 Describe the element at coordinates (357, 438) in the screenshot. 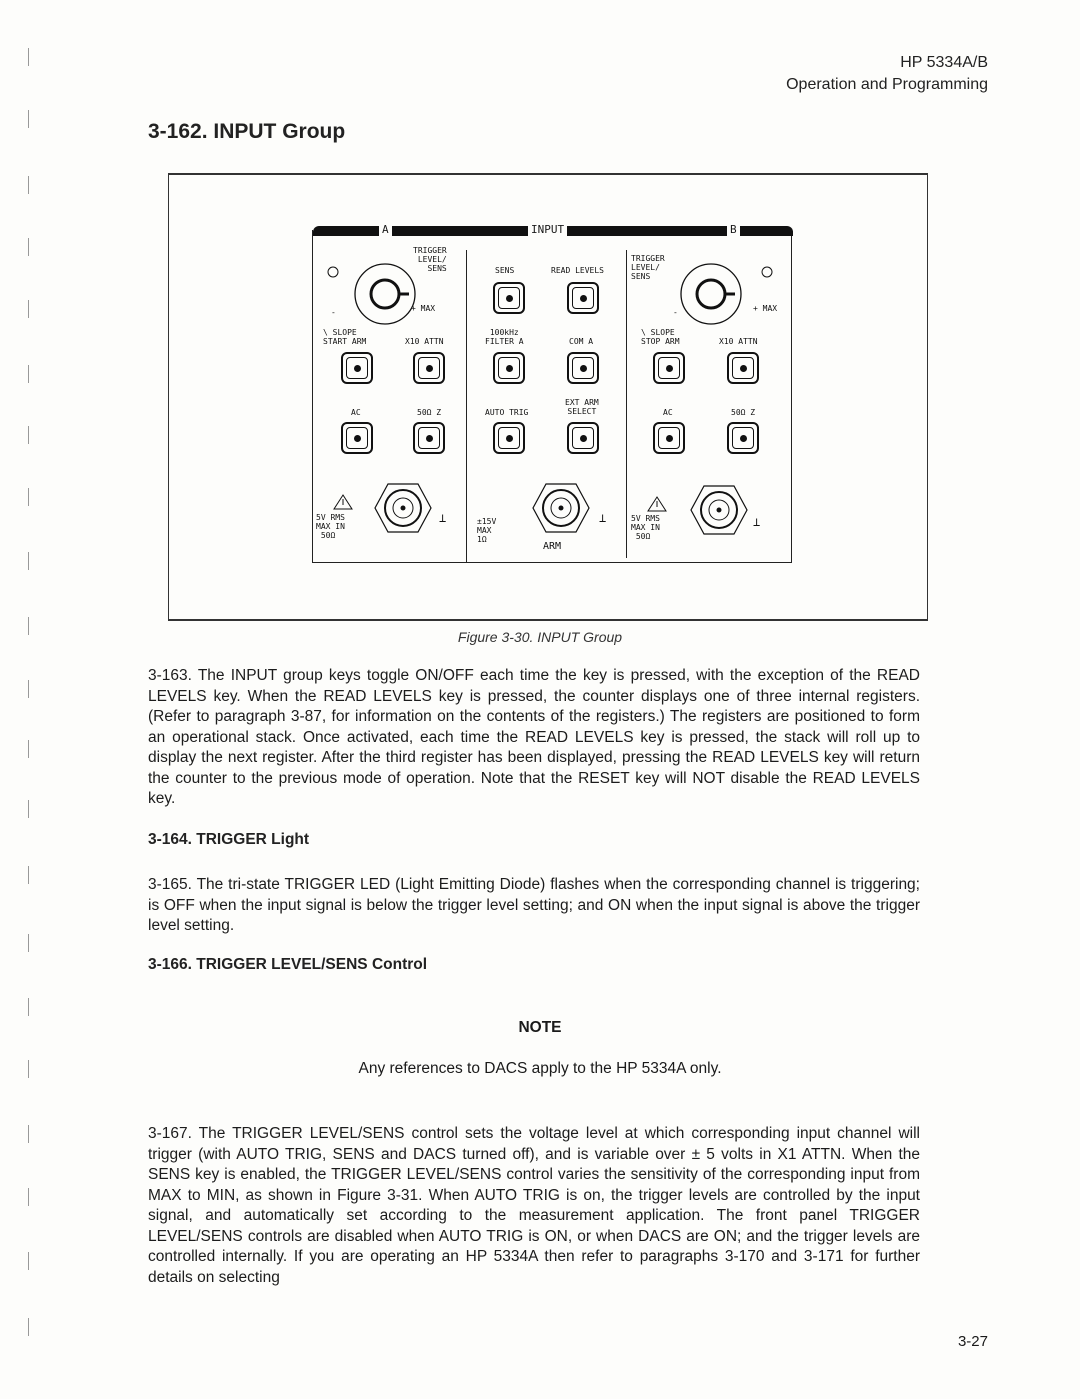

I see `ac-key-a` at that location.